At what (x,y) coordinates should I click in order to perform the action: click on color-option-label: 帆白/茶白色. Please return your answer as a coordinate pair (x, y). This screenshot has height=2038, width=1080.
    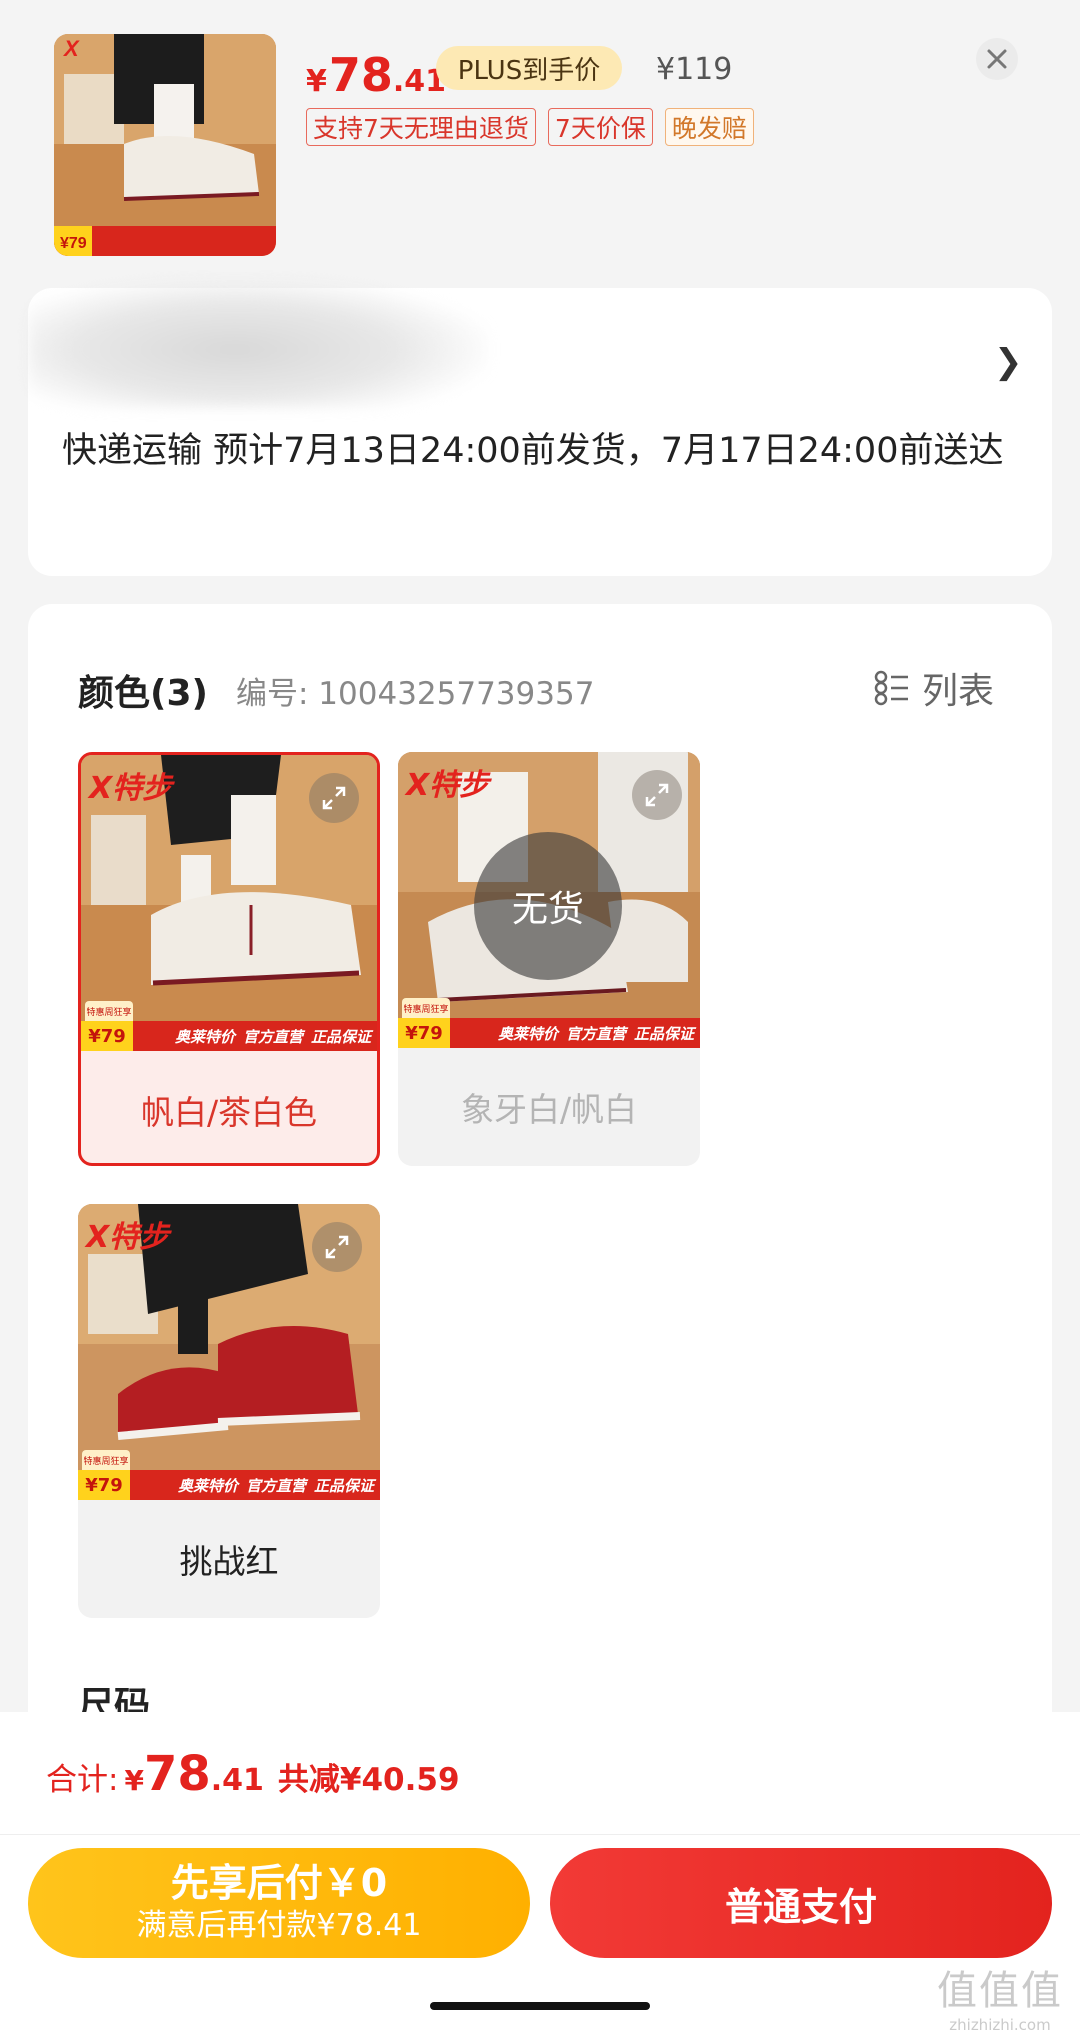
    Looking at the image, I should click on (229, 1112).